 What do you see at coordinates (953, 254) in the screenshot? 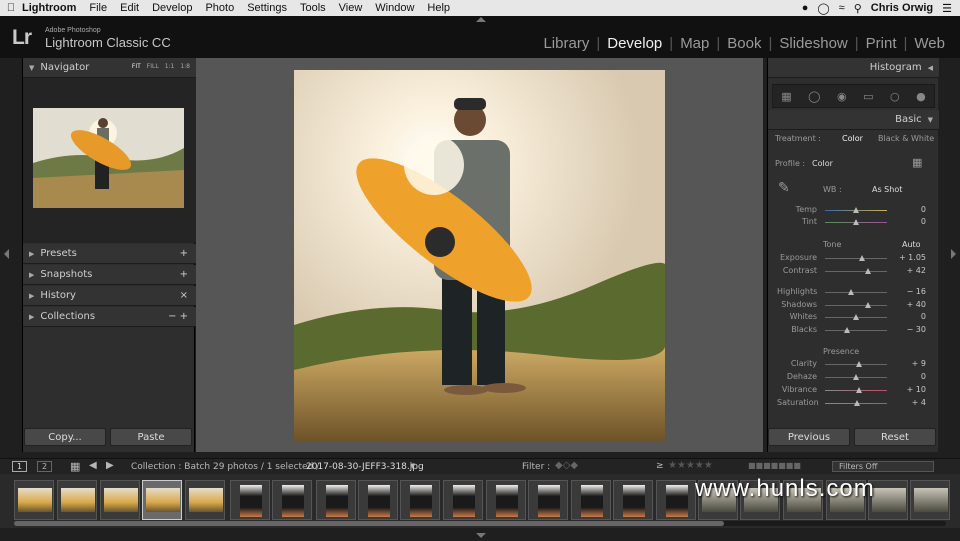
I see `right-panel-toggle-icon` at bounding box center [953, 254].